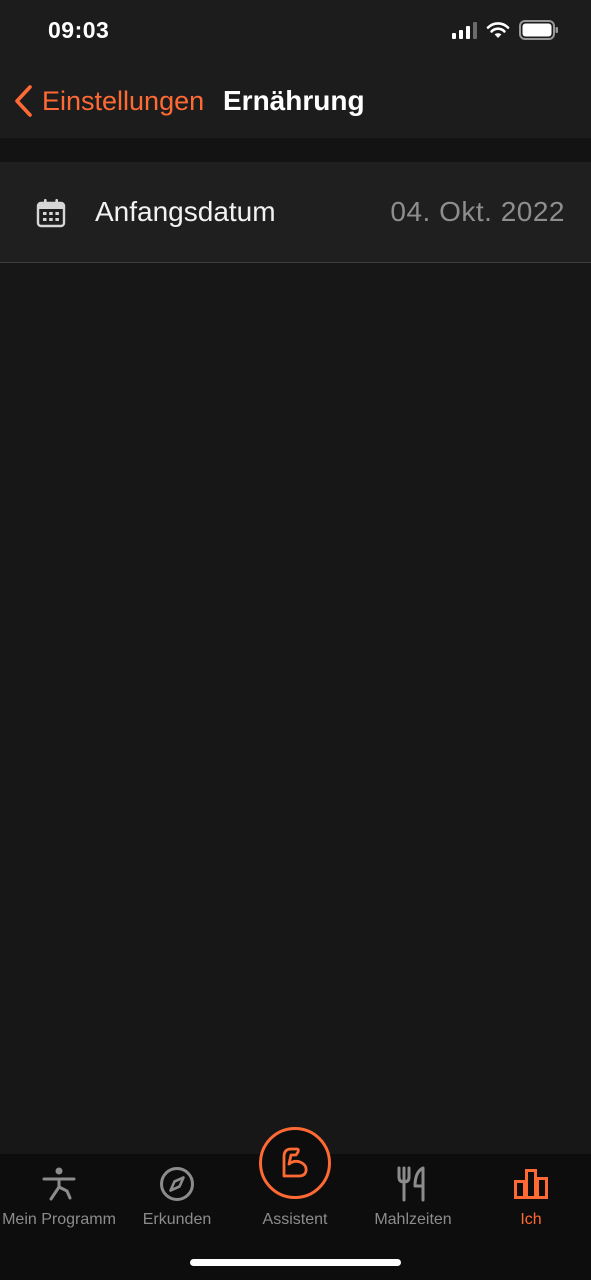  I want to click on assistant-button, so click(295, 1163).